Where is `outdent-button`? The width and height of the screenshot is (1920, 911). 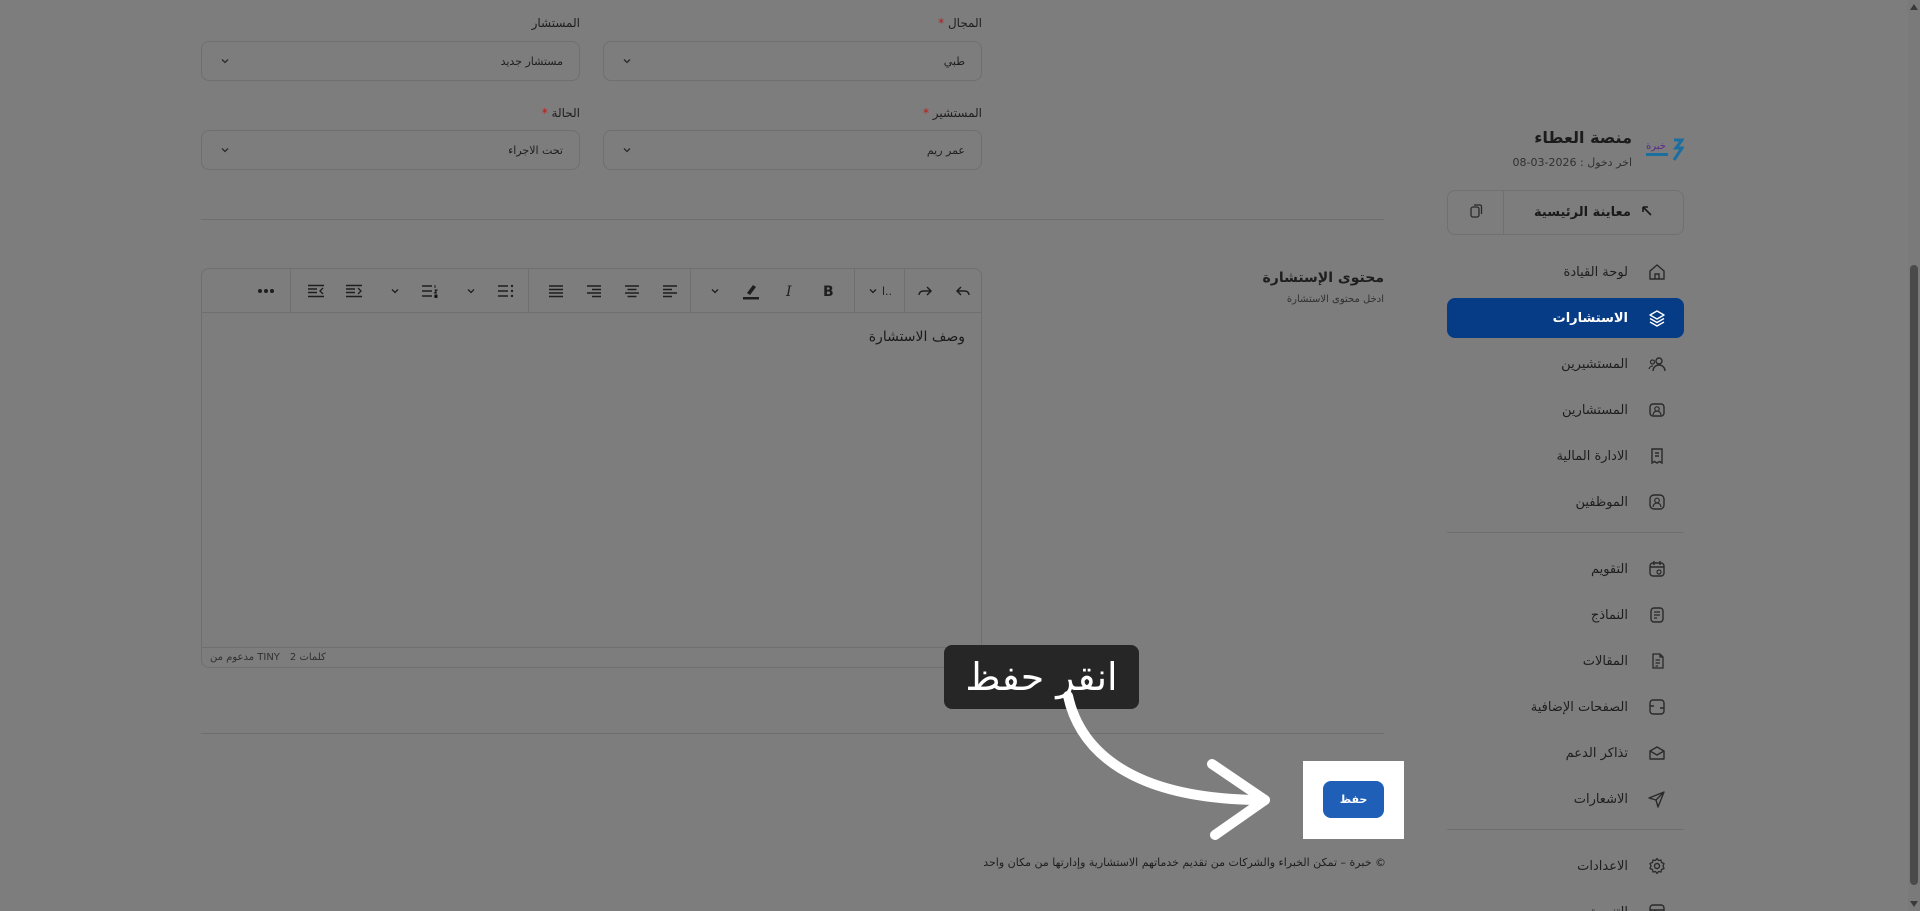
outdent-button is located at coordinates (316, 291).